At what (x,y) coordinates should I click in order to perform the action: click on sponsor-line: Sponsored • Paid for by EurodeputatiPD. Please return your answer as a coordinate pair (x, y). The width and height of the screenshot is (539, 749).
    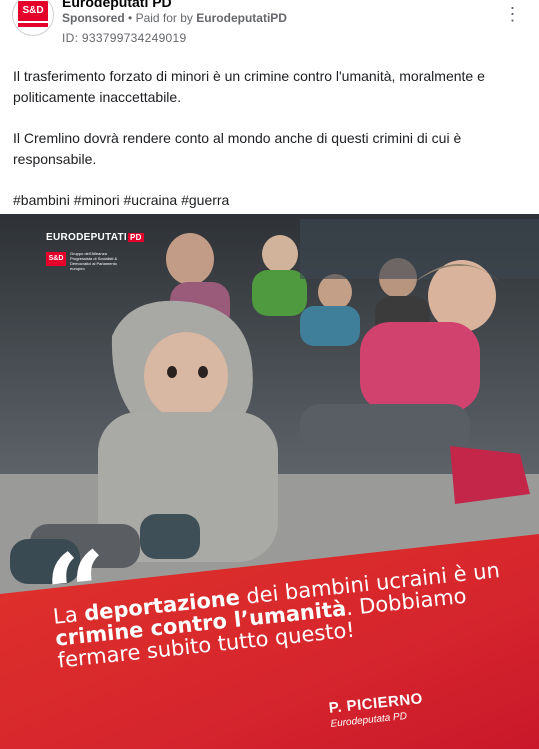
    Looking at the image, I should click on (174, 18).